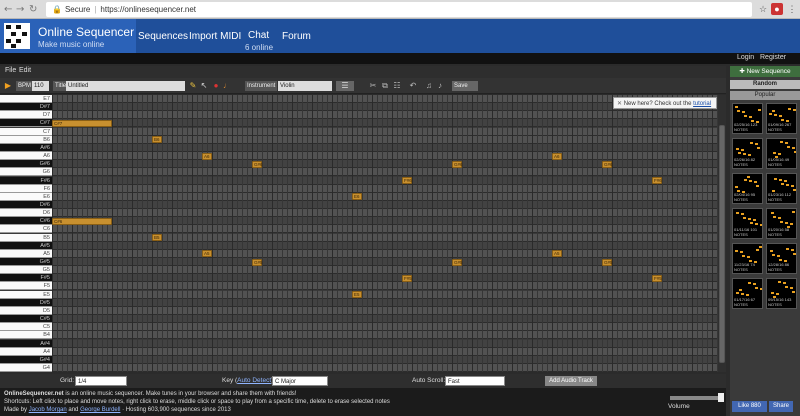 This screenshot has height=416, width=800. What do you see at coordinates (82, 123) in the screenshot?
I see `note-block: C#7` at bounding box center [82, 123].